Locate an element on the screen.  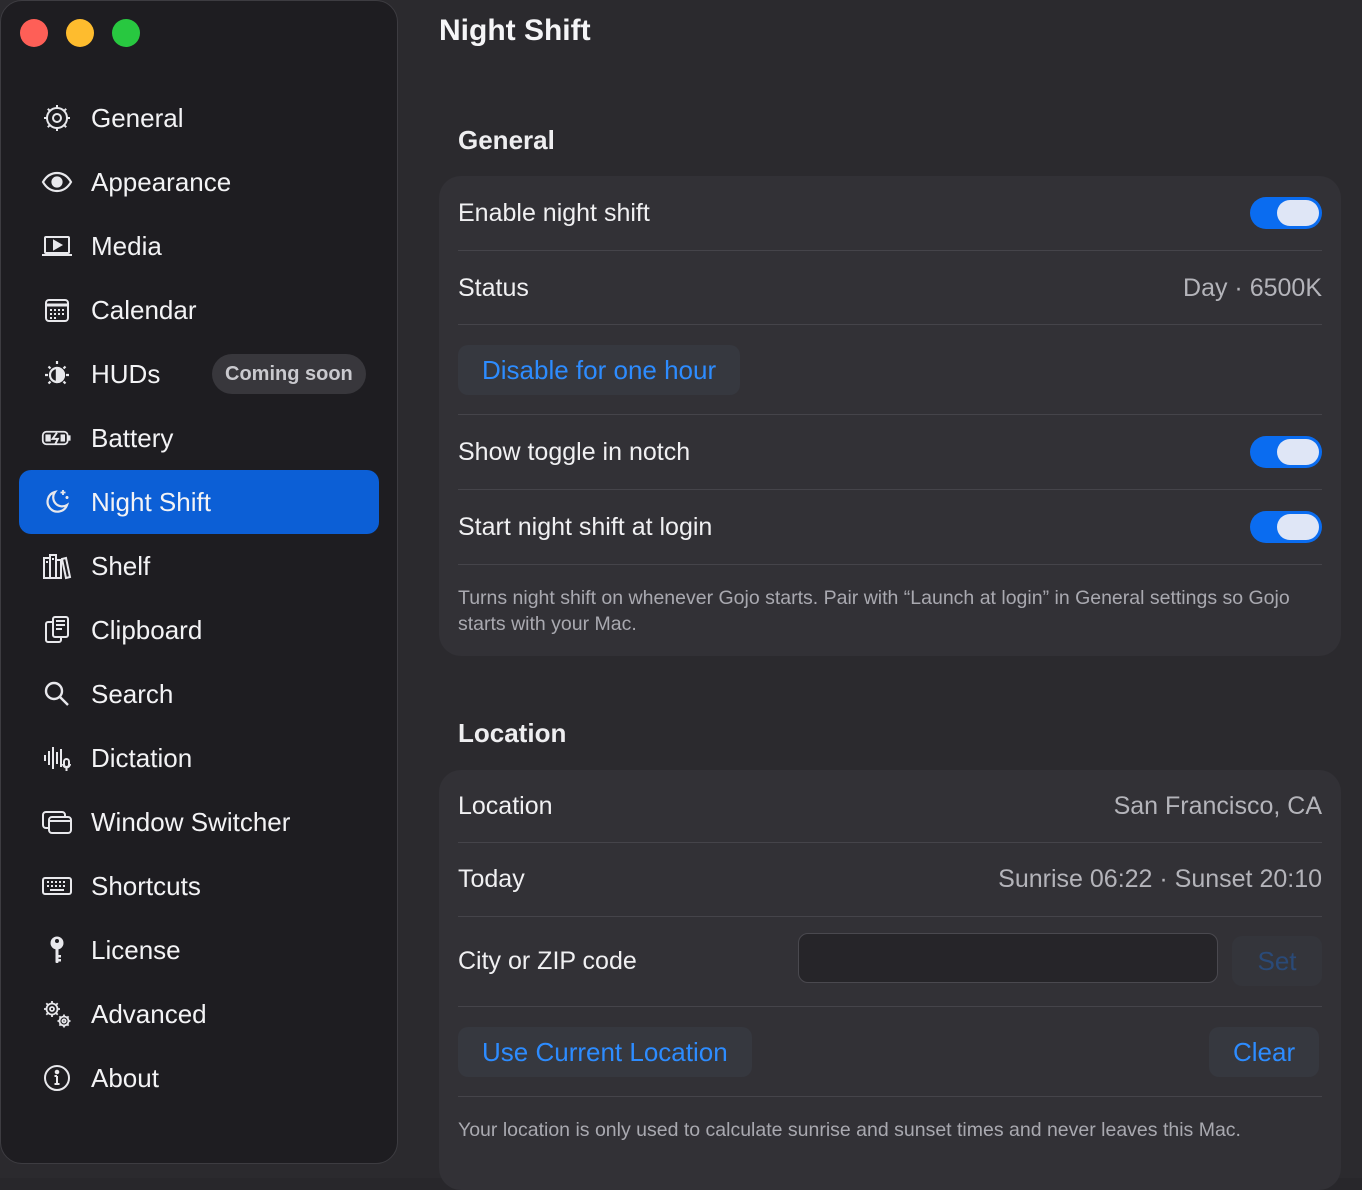
sidebar-item-general: General is located at coordinates (199, 118).